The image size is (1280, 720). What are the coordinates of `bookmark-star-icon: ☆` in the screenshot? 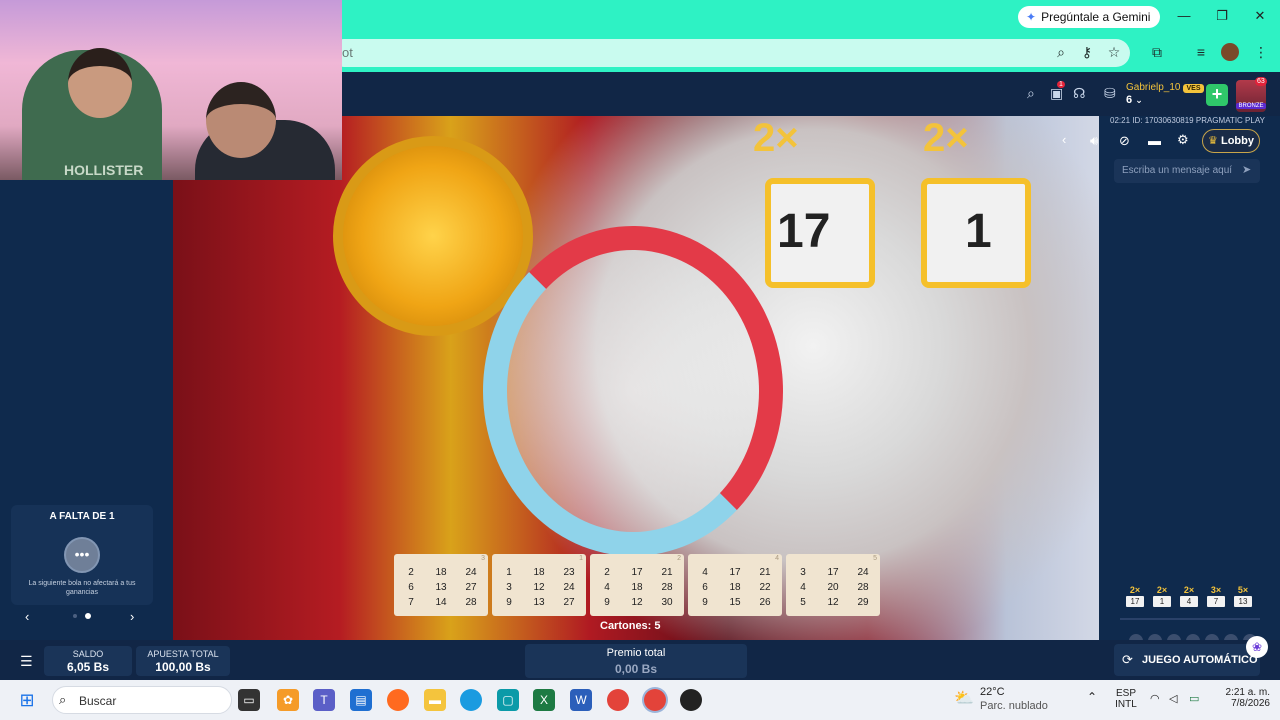 It's located at (1114, 52).